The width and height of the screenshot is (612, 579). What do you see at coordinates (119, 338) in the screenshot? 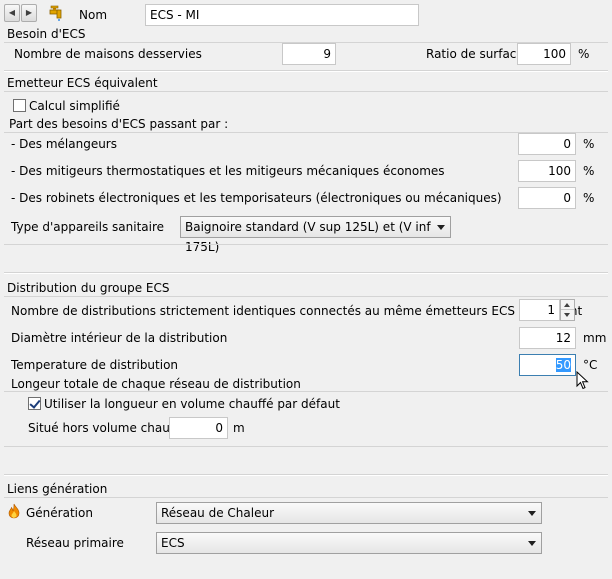
I see `diametre-label: Diamètre intérieur de la distribution` at bounding box center [119, 338].